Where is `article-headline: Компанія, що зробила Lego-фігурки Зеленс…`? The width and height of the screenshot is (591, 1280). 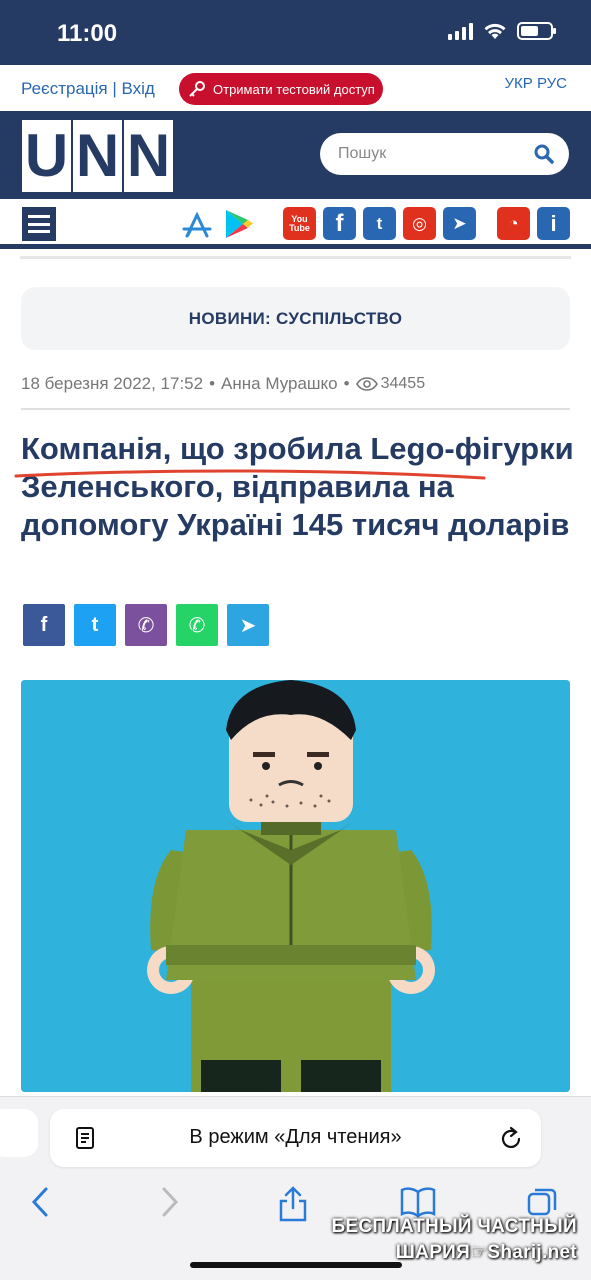 article-headline: Компанія, що зробила Lego-фігурки Зеленс… is located at coordinates (297, 486).